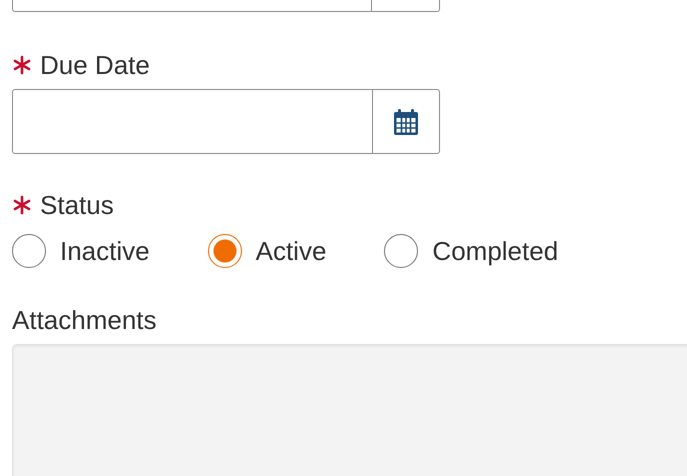 The image size is (687, 476). I want to click on radio-label: Completed, so click(495, 251).